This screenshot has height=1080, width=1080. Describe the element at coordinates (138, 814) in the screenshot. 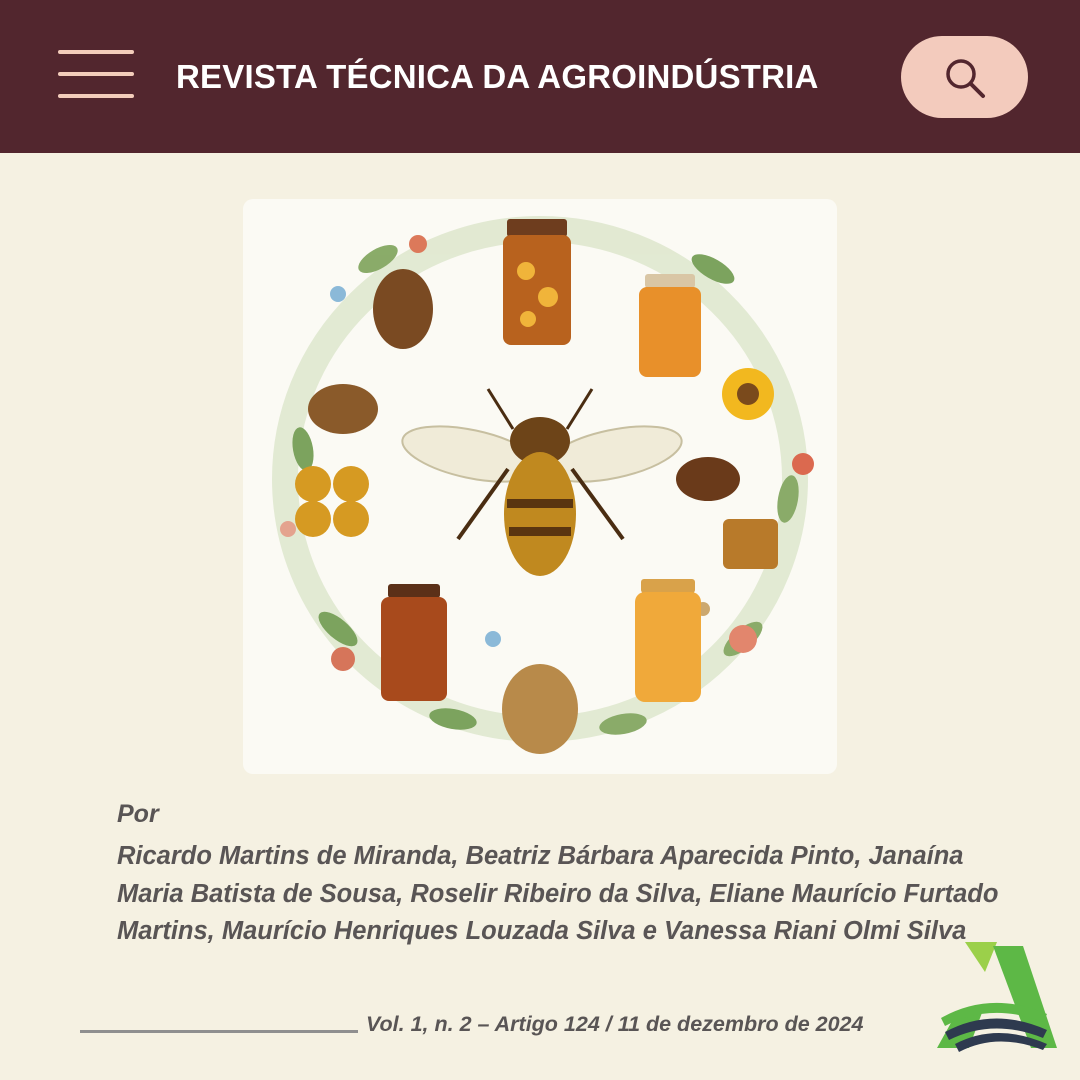

I see `byline-label: Por` at that location.